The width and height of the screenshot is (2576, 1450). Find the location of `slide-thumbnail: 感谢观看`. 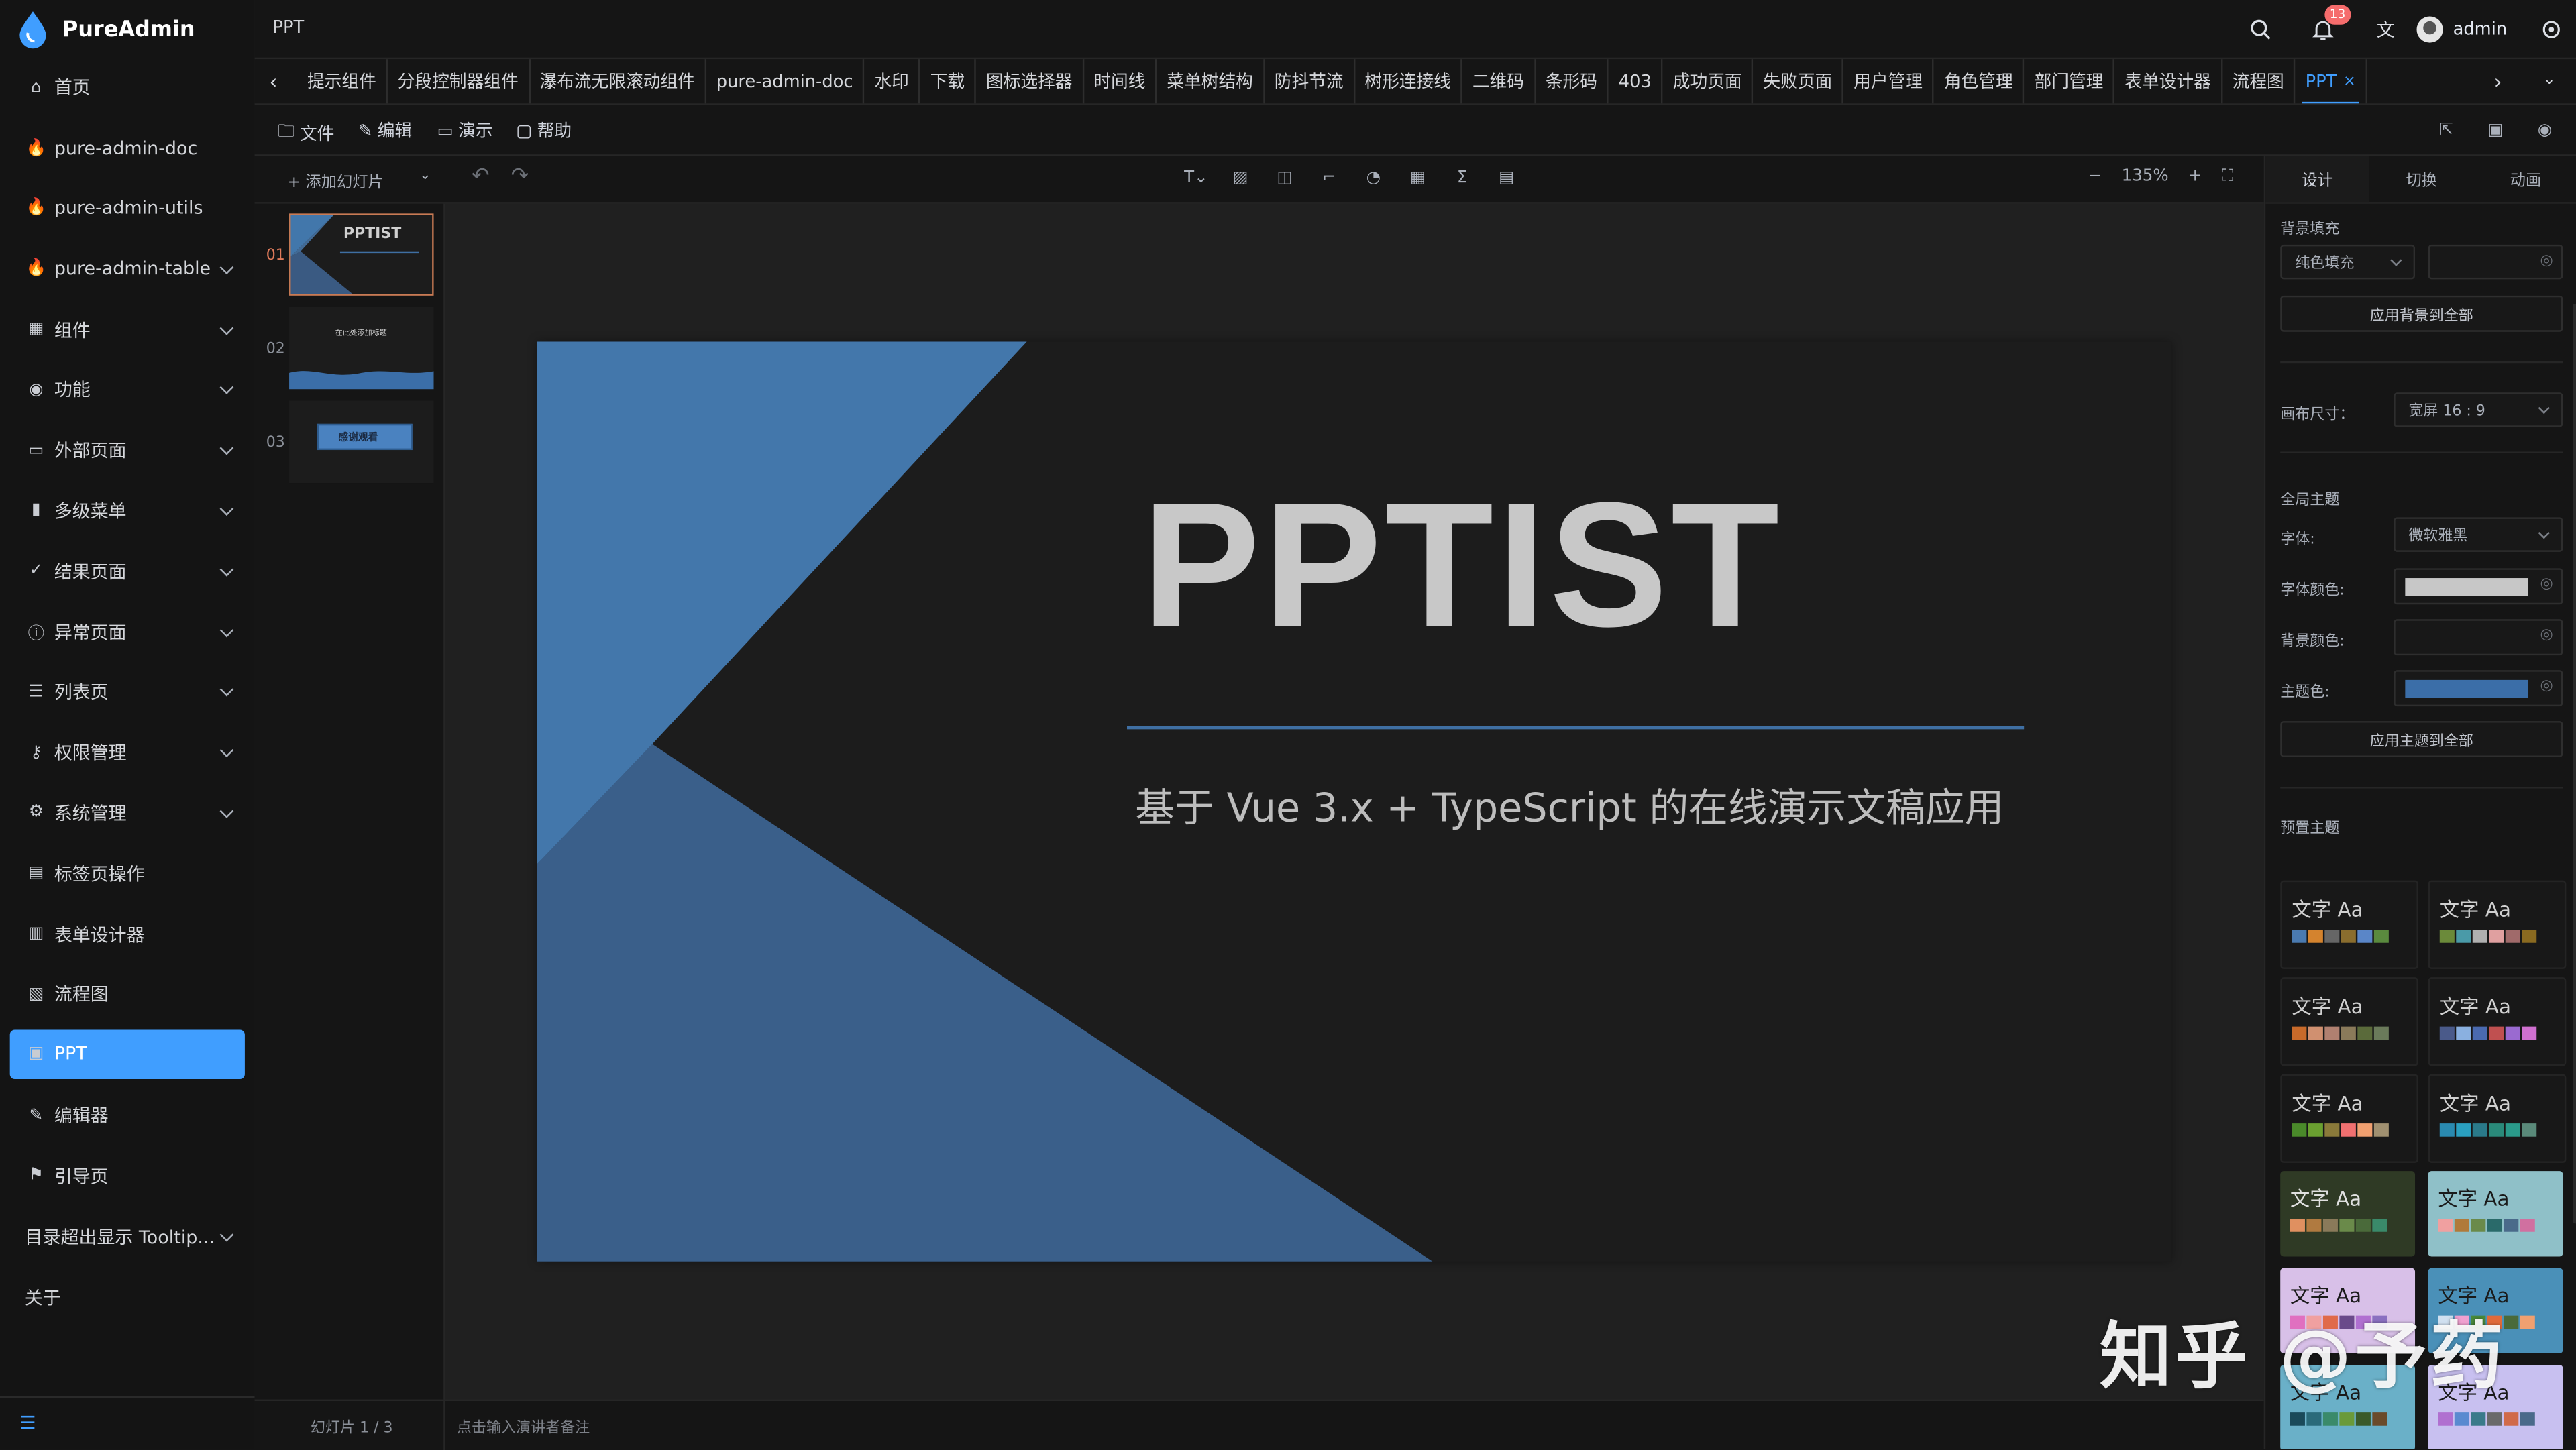

slide-thumbnail: 感谢观看 is located at coordinates (361, 442).